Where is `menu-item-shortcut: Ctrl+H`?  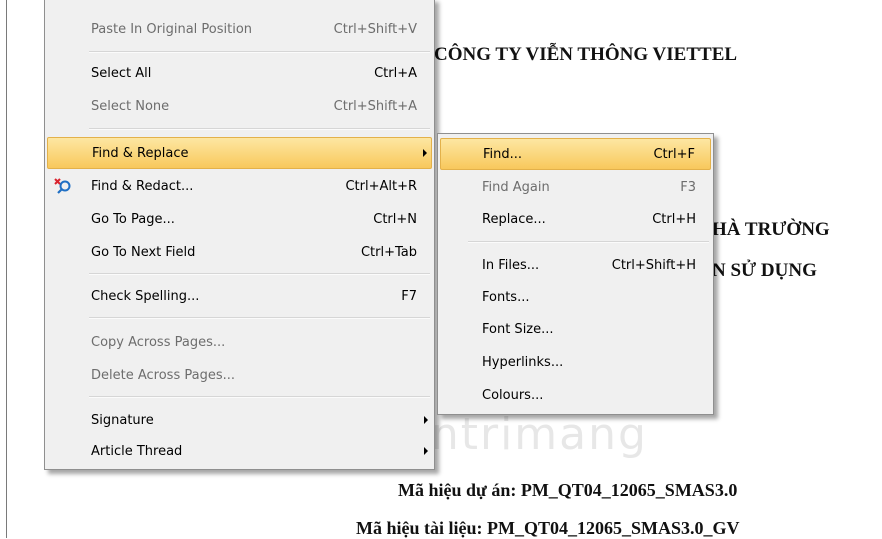 menu-item-shortcut: Ctrl+H is located at coordinates (674, 219).